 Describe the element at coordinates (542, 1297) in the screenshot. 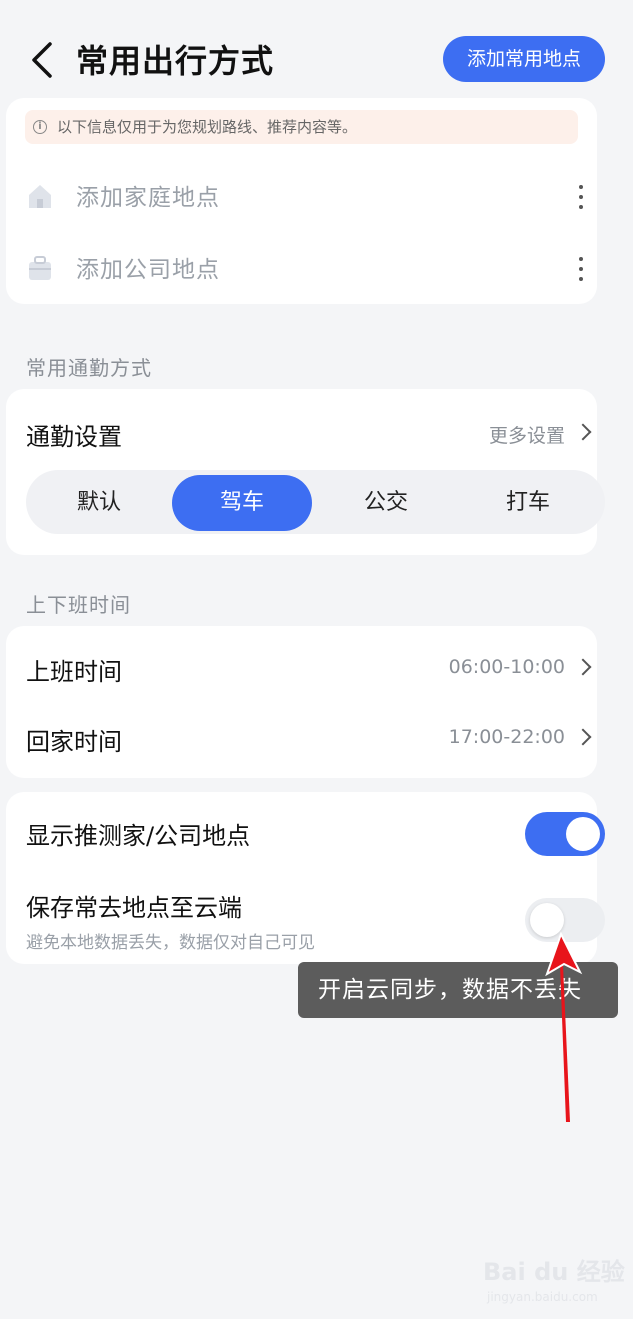

I see `watermark-url: jingyan.baidu.com` at that location.